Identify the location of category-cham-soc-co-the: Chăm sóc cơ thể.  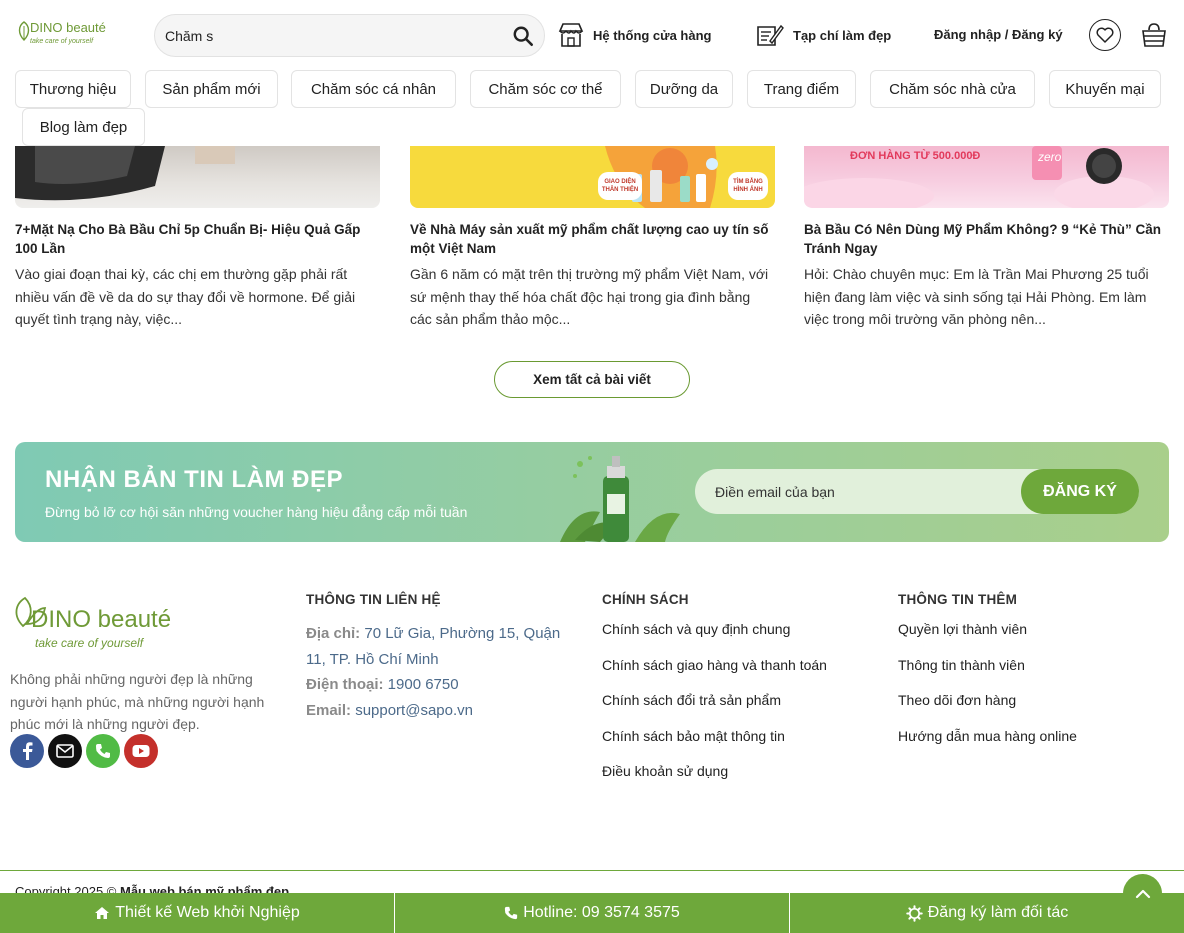
(545, 89).